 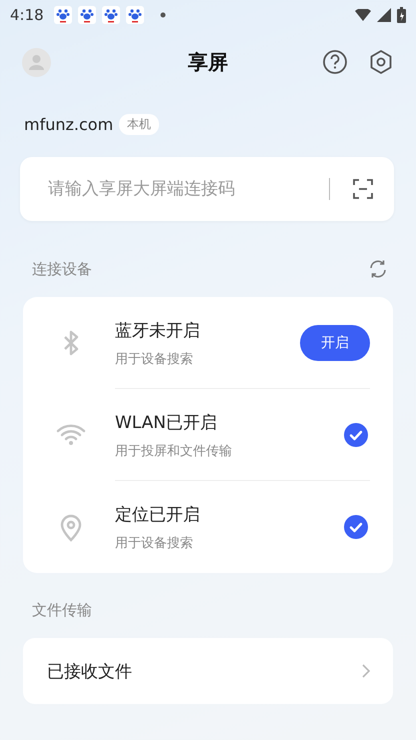 I want to click on connect-code-input: 请输入享屏大屏端连接码, so click(x=187, y=189).